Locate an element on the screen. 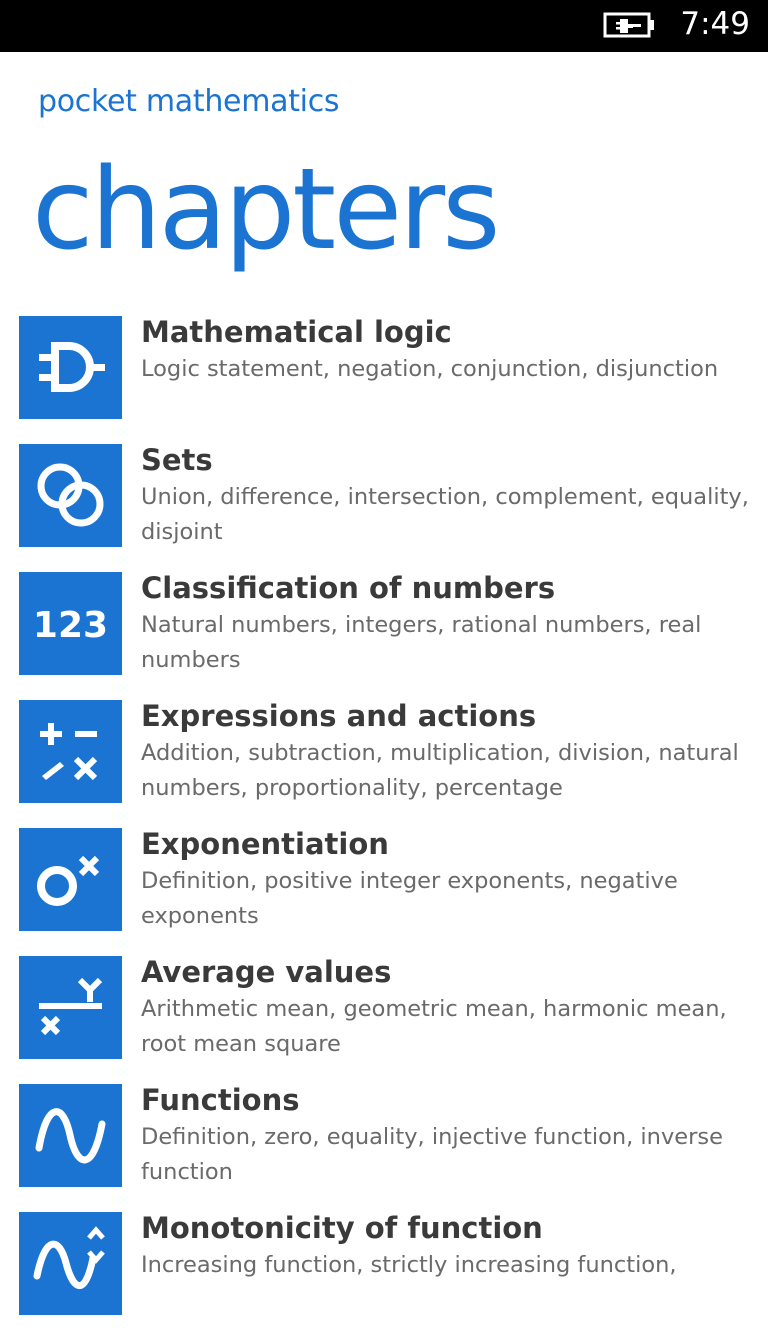  status-bar: 7:49 is located at coordinates (384, 26).